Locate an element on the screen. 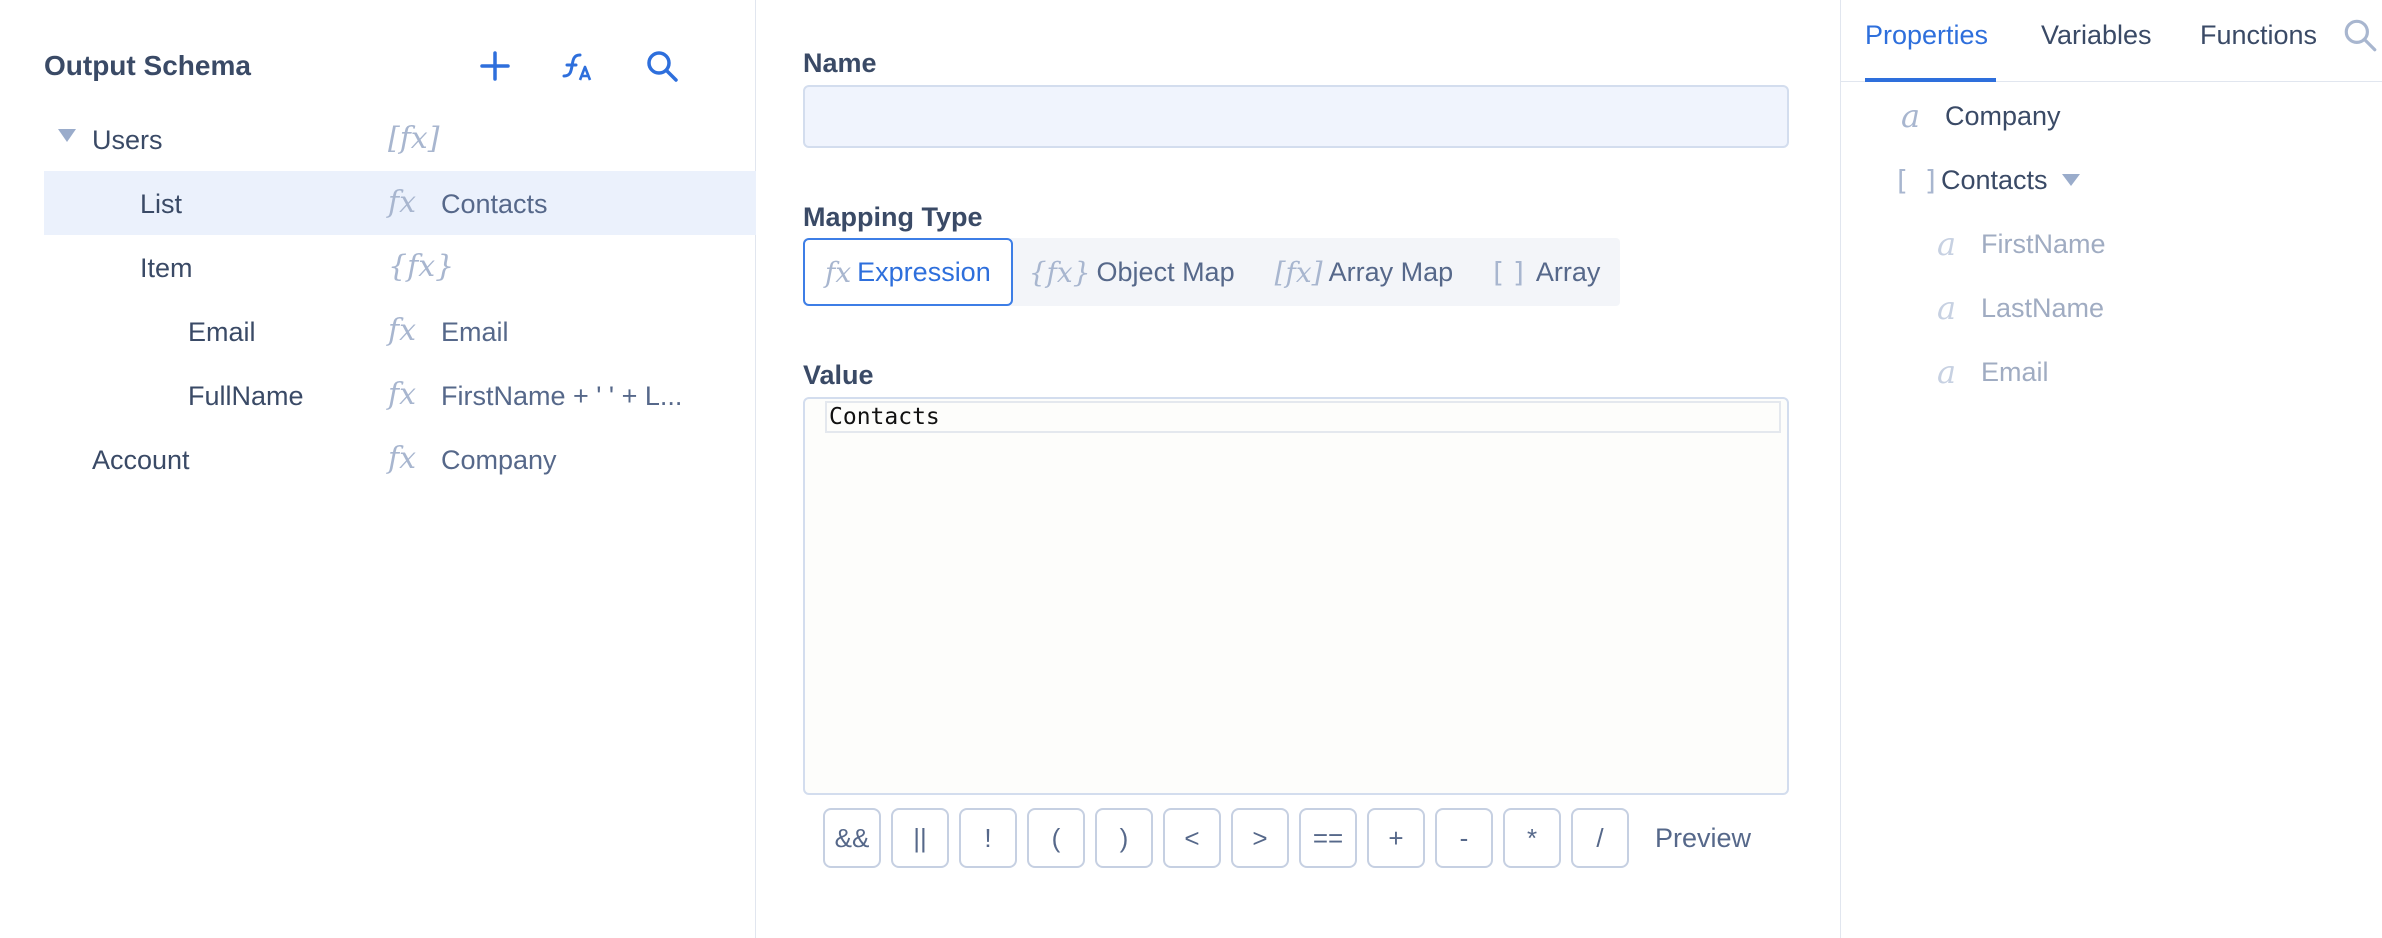 This screenshot has width=2382, height=938. tree-row-users: Users [fx] is located at coordinates (400, 139).